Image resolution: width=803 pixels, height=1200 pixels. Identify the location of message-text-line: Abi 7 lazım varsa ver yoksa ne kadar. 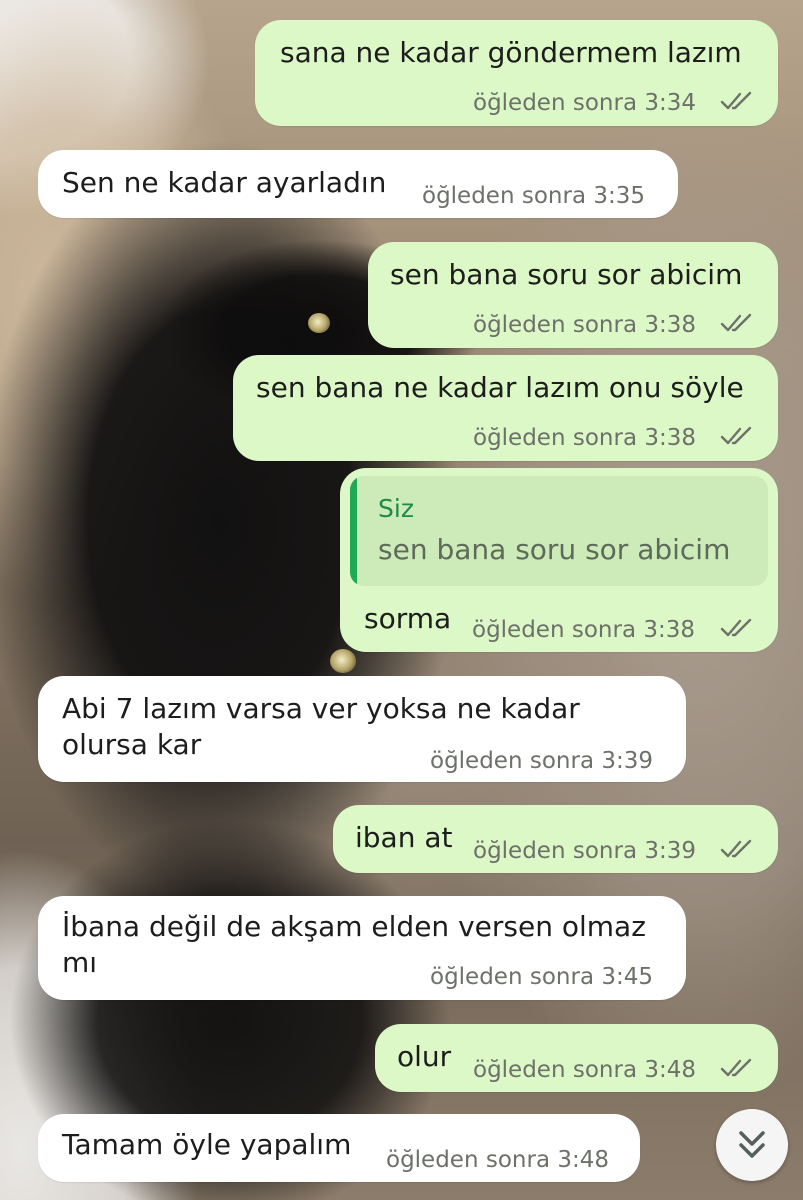
(321, 708).